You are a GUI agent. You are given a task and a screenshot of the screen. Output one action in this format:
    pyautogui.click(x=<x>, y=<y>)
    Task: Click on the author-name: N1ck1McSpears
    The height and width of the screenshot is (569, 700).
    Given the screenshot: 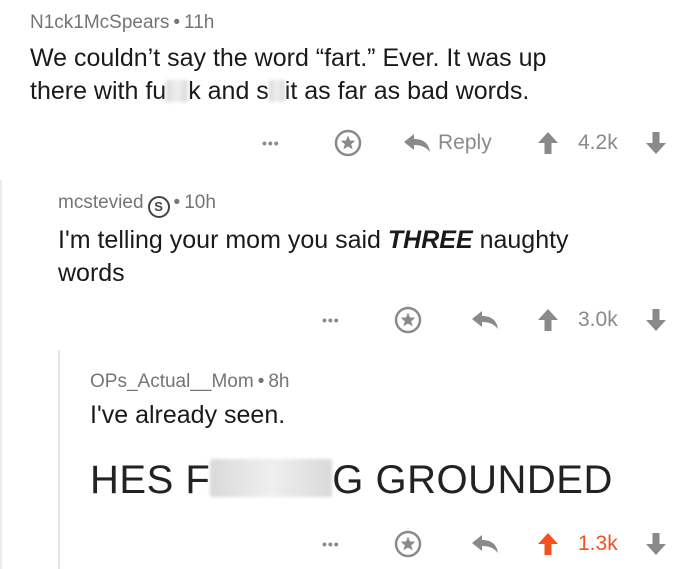 What is the action you would take?
    pyautogui.click(x=99, y=22)
    